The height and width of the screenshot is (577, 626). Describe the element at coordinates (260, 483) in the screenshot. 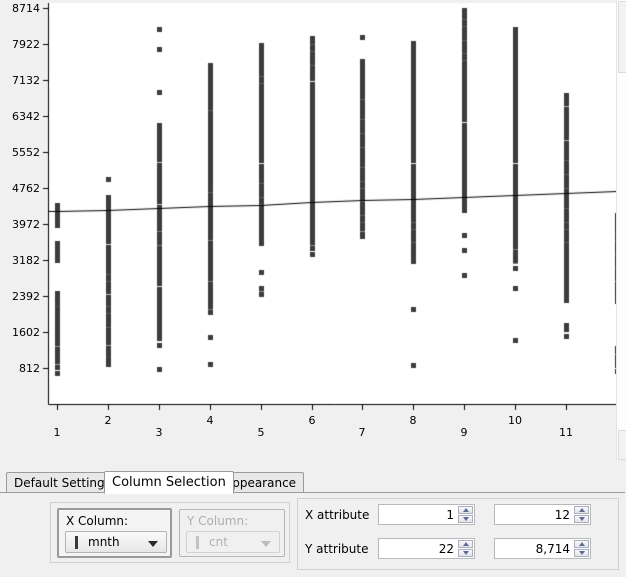

I see `tab-label: Appearance` at that location.